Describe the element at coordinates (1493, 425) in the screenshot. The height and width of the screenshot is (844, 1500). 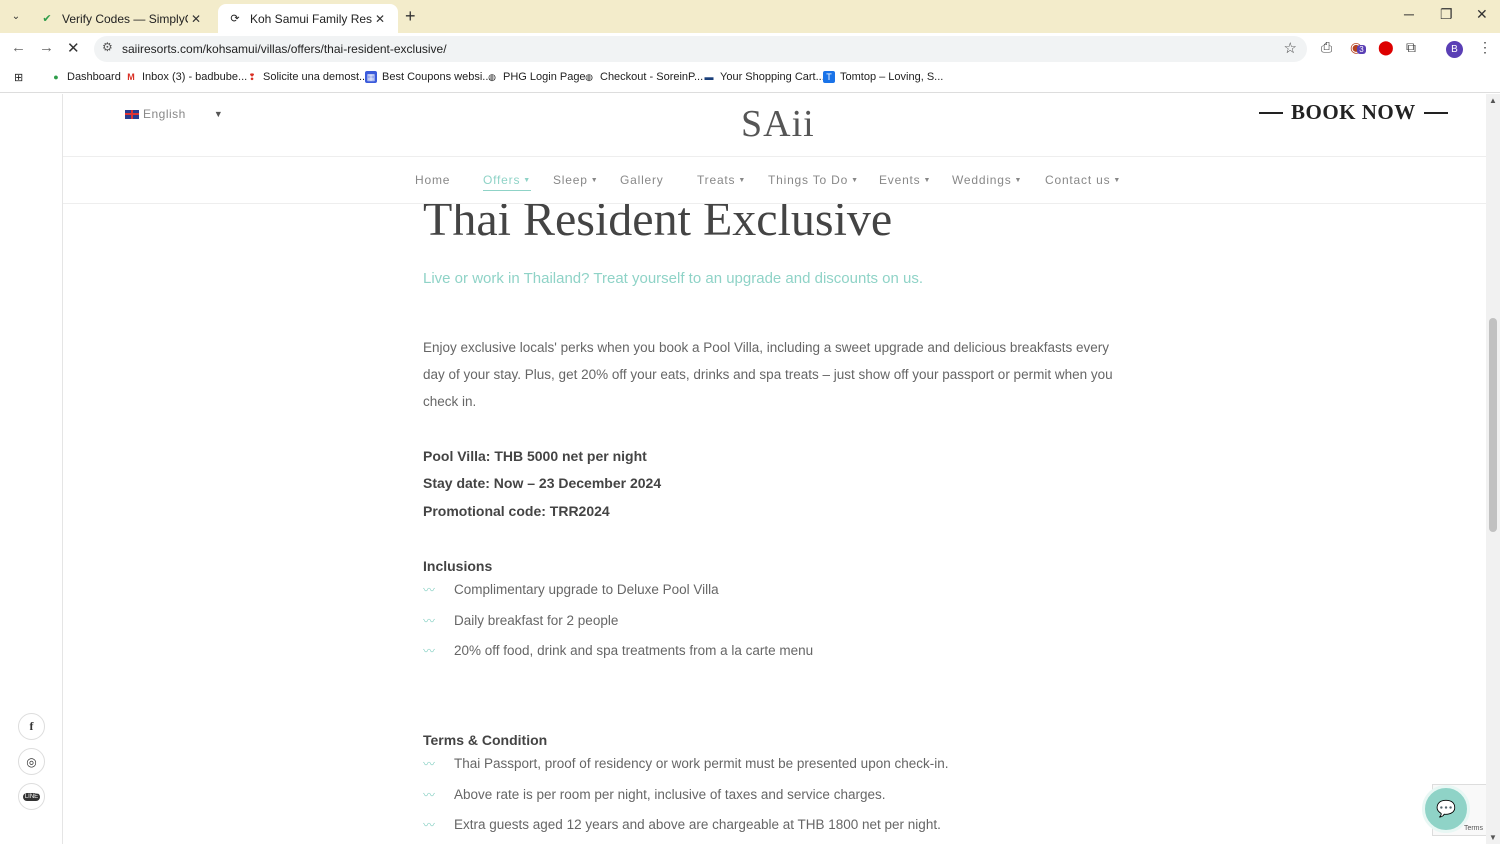
I see `scrollbar-thumb` at that location.